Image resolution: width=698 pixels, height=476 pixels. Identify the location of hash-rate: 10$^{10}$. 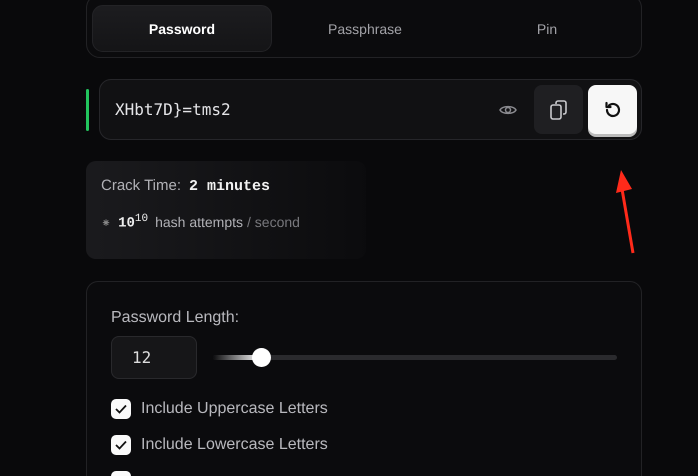
(133, 222).